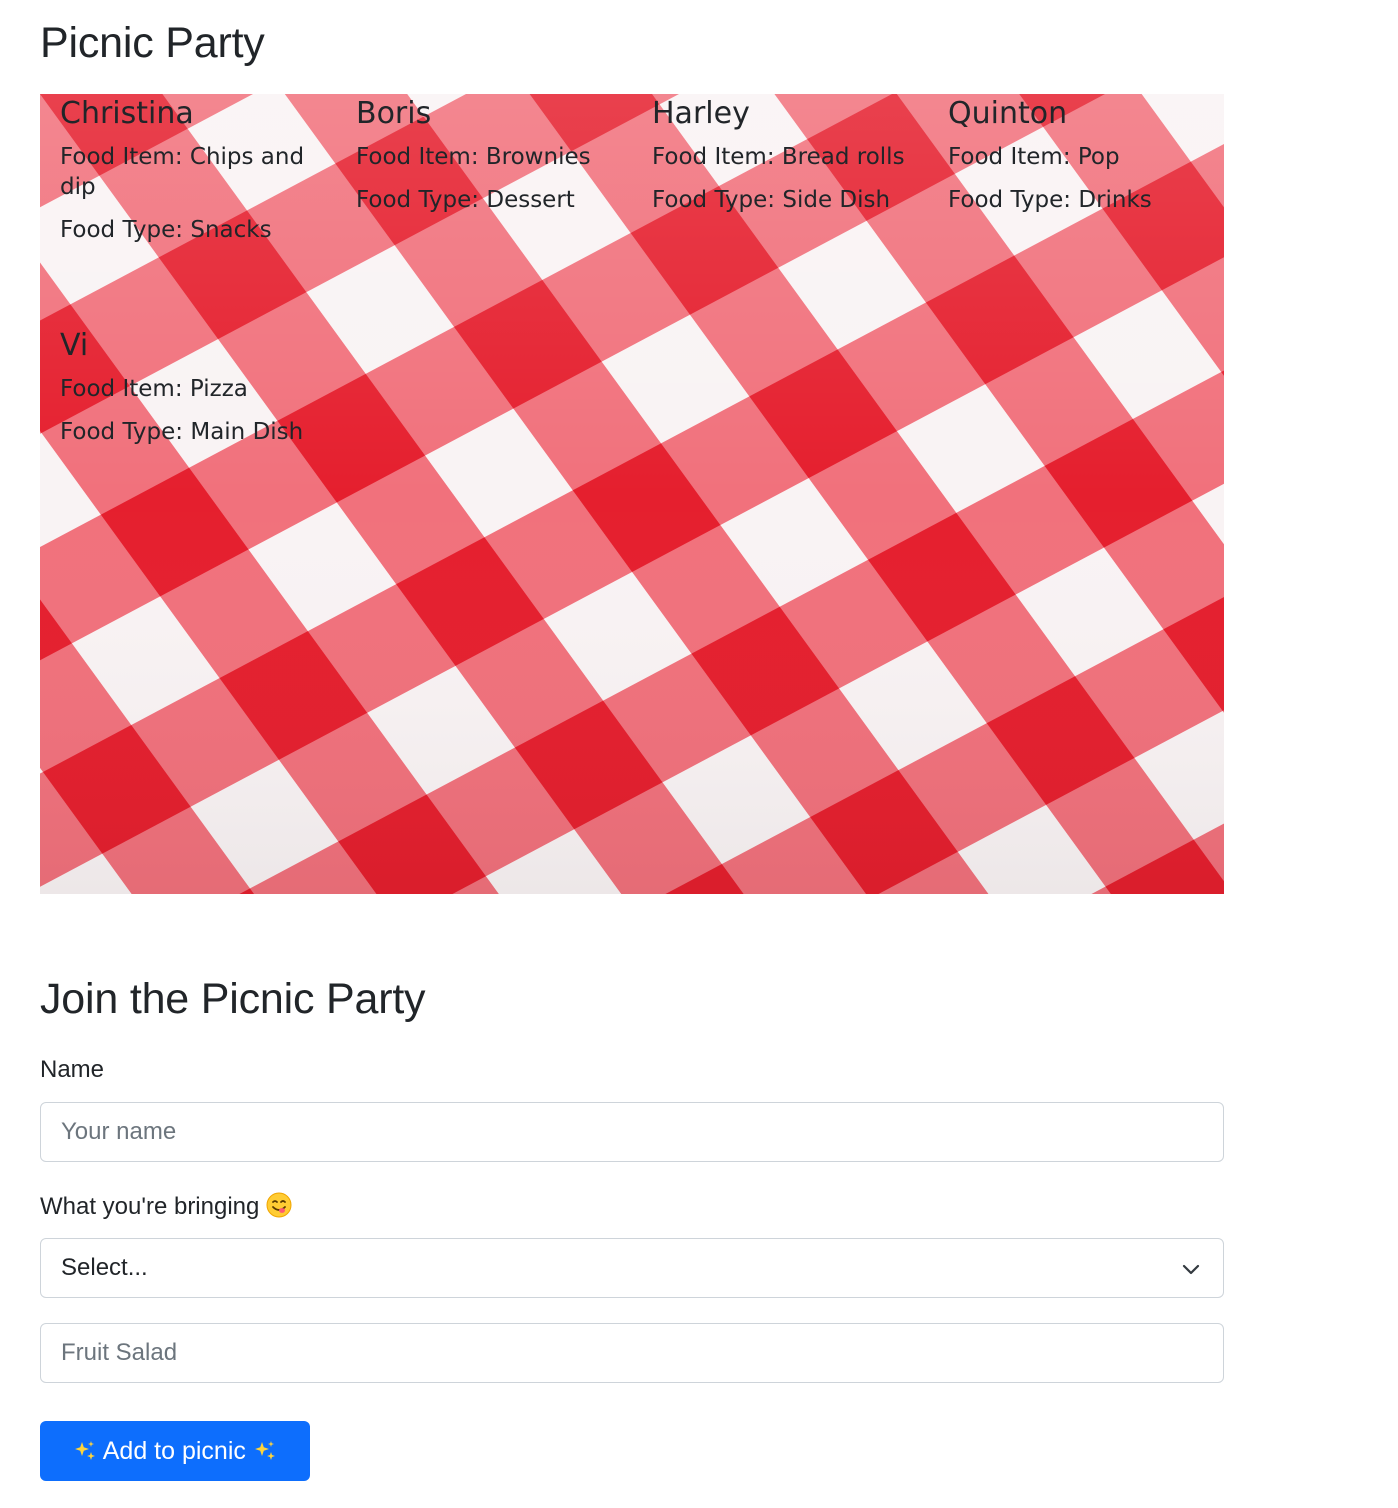 The height and width of the screenshot is (1508, 1398). I want to click on chevron-down-icon, so click(1191, 1269).